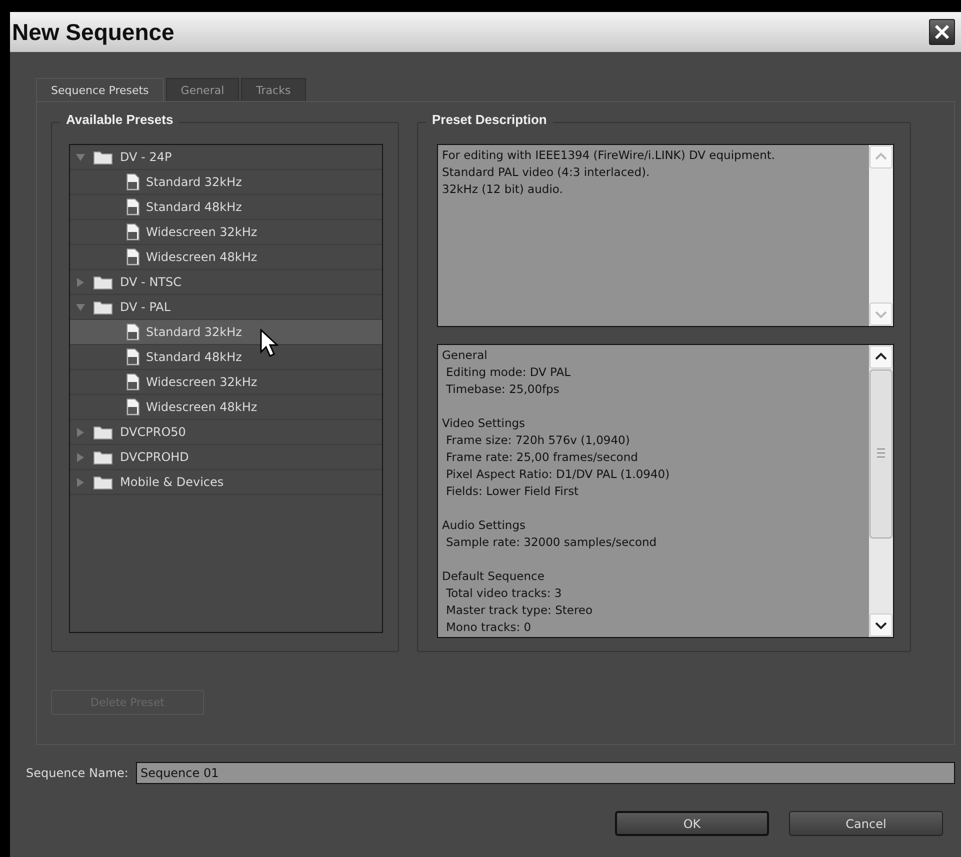 This screenshot has height=857, width=961. I want to click on description-line: Standard PAL video (4:3 interlaced)., so click(546, 172).